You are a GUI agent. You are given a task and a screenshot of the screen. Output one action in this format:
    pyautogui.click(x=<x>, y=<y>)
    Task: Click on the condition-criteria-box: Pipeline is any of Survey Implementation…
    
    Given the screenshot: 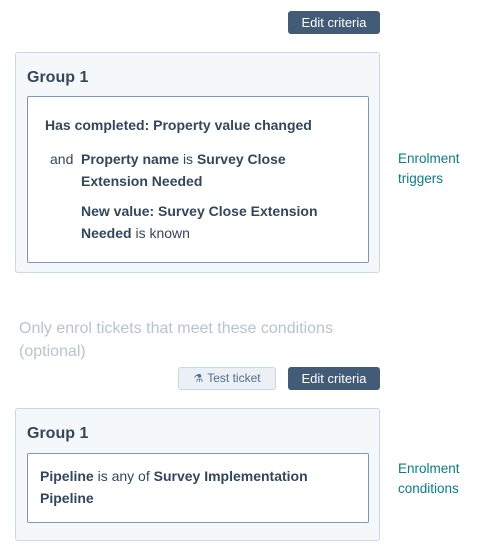 What is the action you would take?
    pyautogui.click(x=198, y=488)
    